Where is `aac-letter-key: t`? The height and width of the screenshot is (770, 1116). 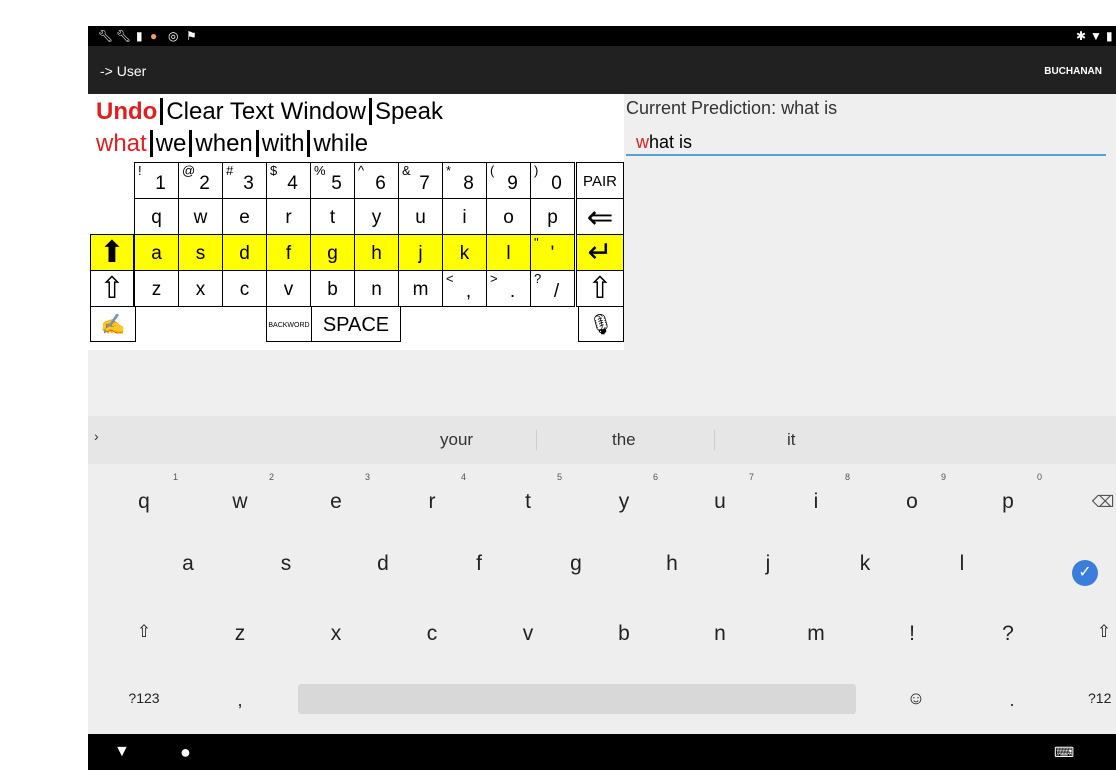 aac-letter-key: t is located at coordinates (332, 216).